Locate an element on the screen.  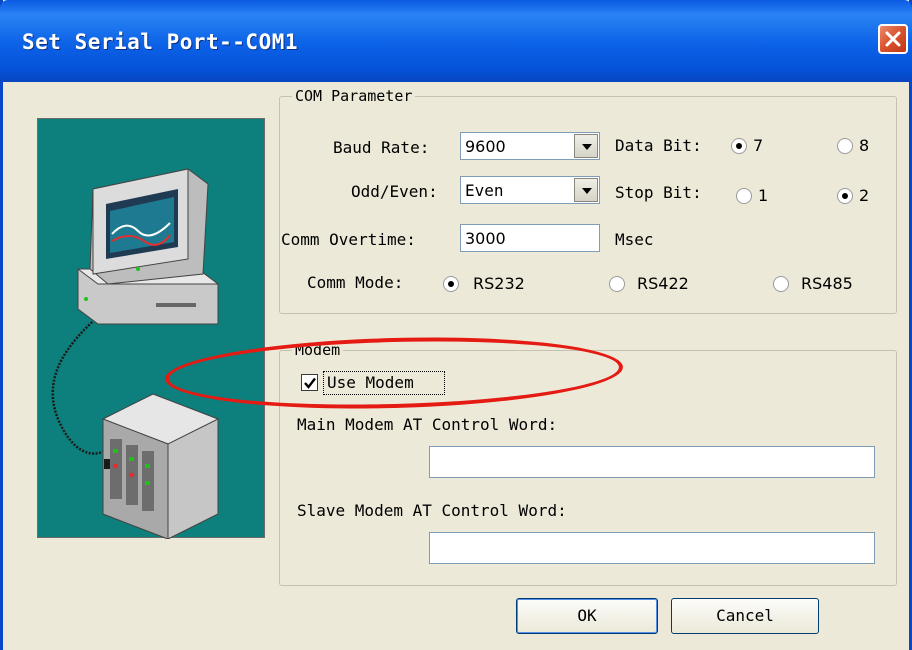
comm-mode-rs422-label: RS422 is located at coordinates (663, 284).